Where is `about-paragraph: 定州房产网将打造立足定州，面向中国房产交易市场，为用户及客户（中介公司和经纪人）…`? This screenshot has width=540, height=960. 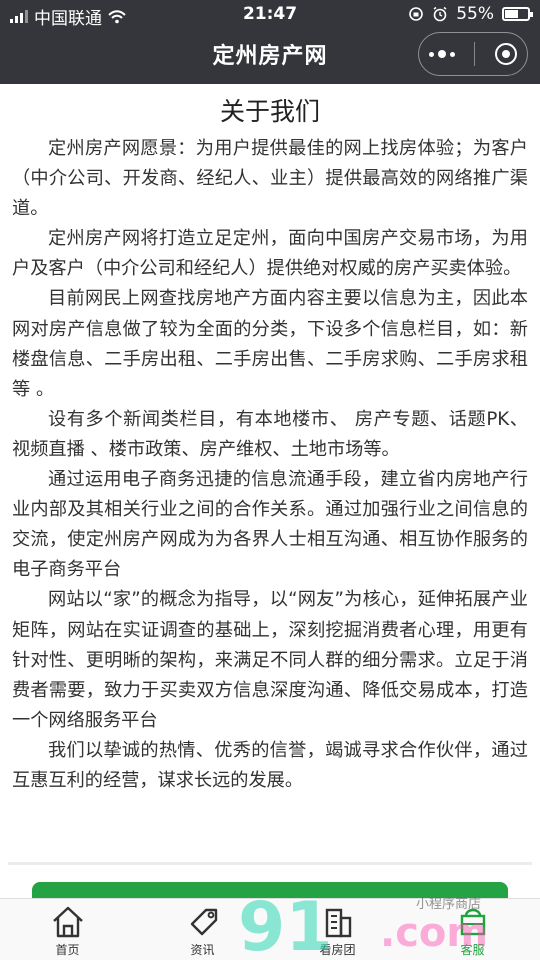 about-paragraph: 定州房产网将打造立足定州，面向中国房产交易市场，为用户及客户（中介公司和经纪人）… is located at coordinates (270, 254).